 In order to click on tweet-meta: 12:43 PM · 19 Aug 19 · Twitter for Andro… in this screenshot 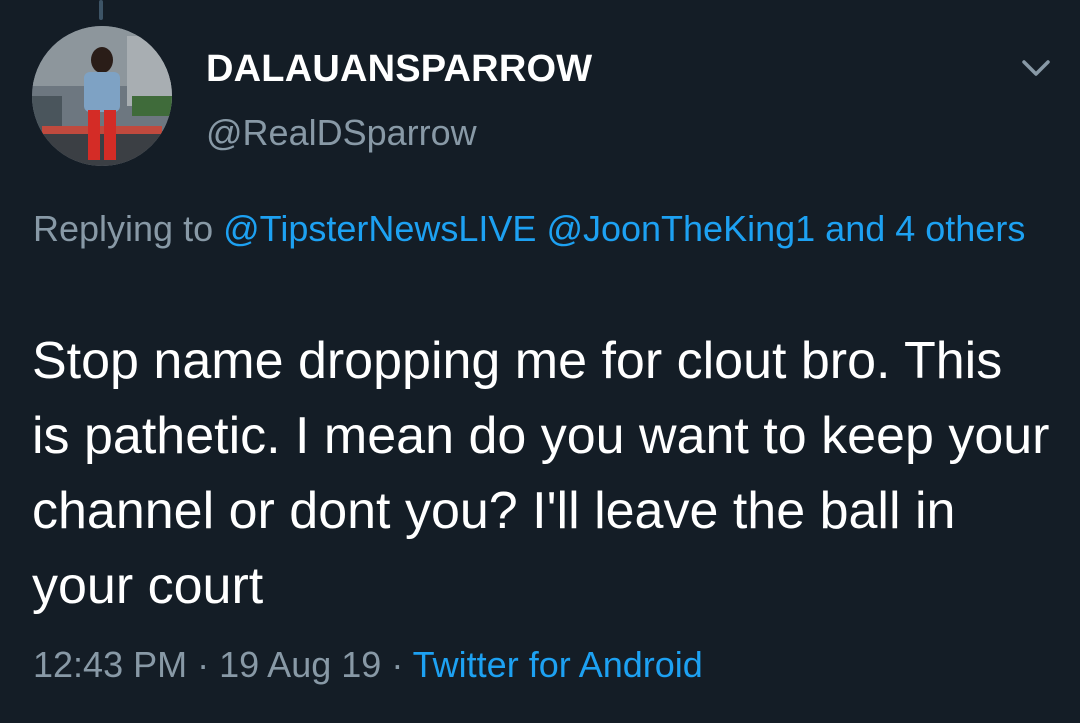, I will do `click(368, 665)`.